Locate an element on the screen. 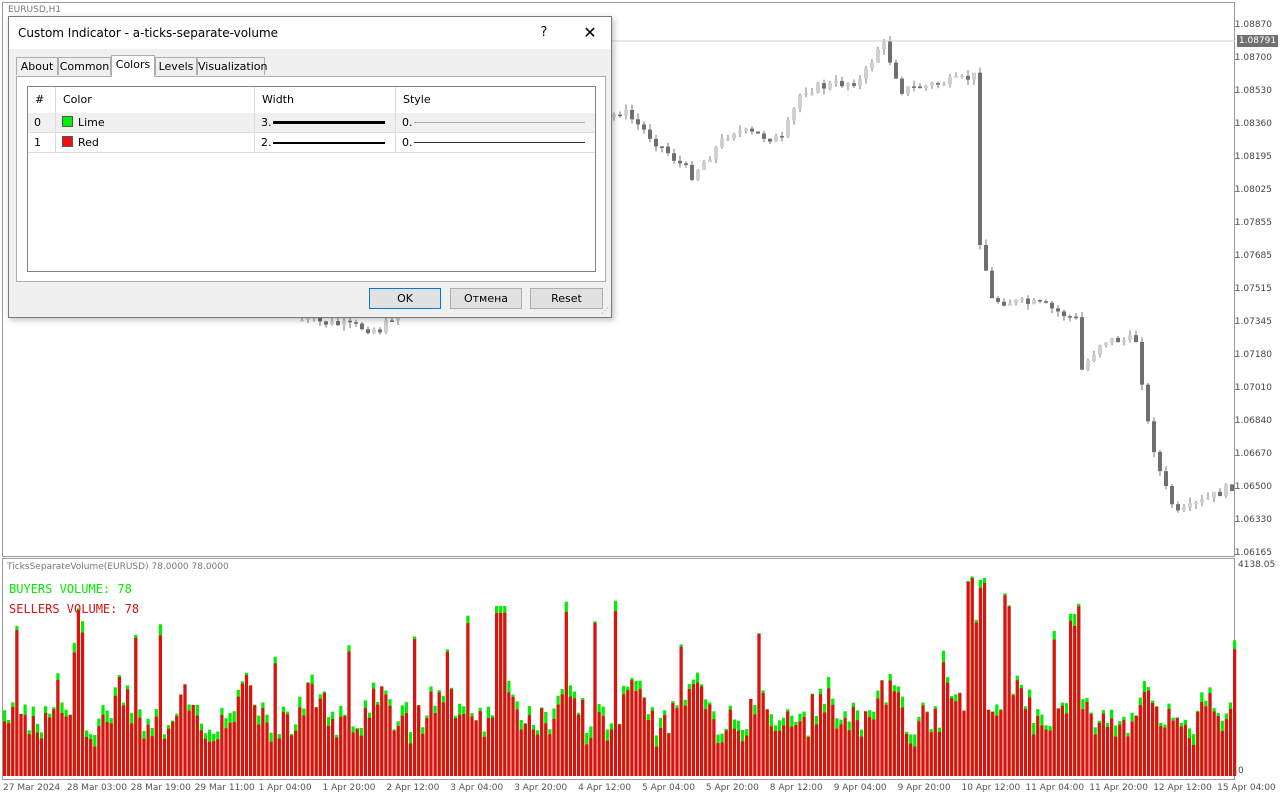 This screenshot has width=1280, height=800. tab-about: About is located at coordinates (37, 66).